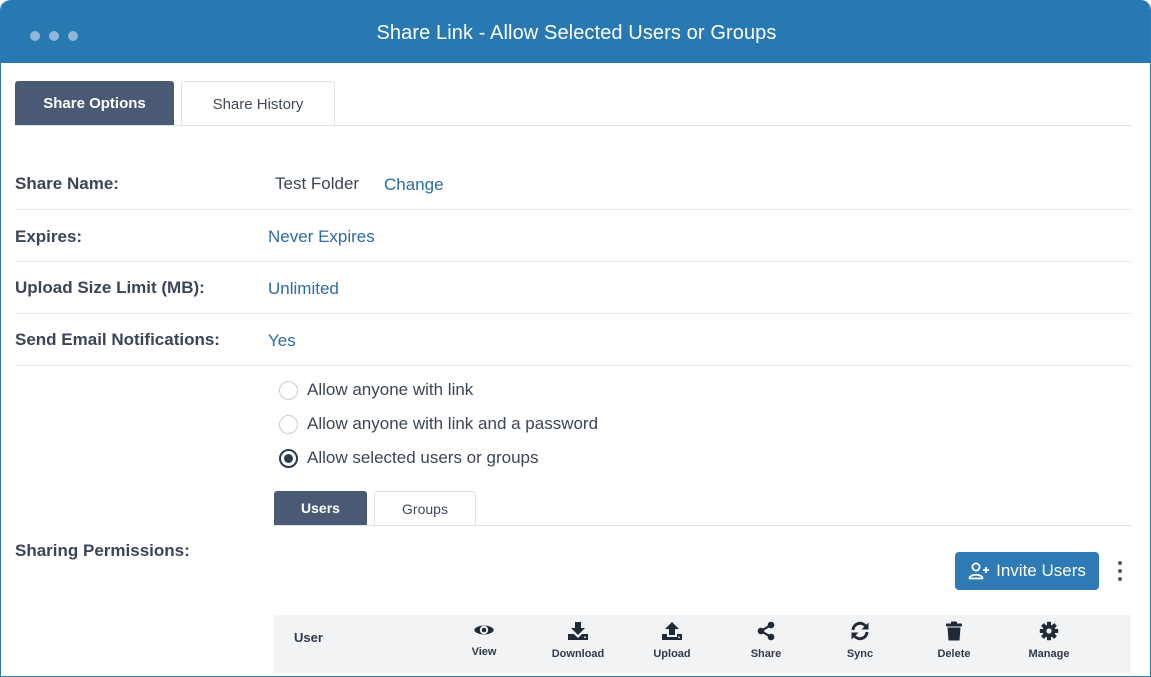 Image resolution: width=1151 pixels, height=677 pixels. I want to click on change-share-name-link: Change, so click(414, 185).